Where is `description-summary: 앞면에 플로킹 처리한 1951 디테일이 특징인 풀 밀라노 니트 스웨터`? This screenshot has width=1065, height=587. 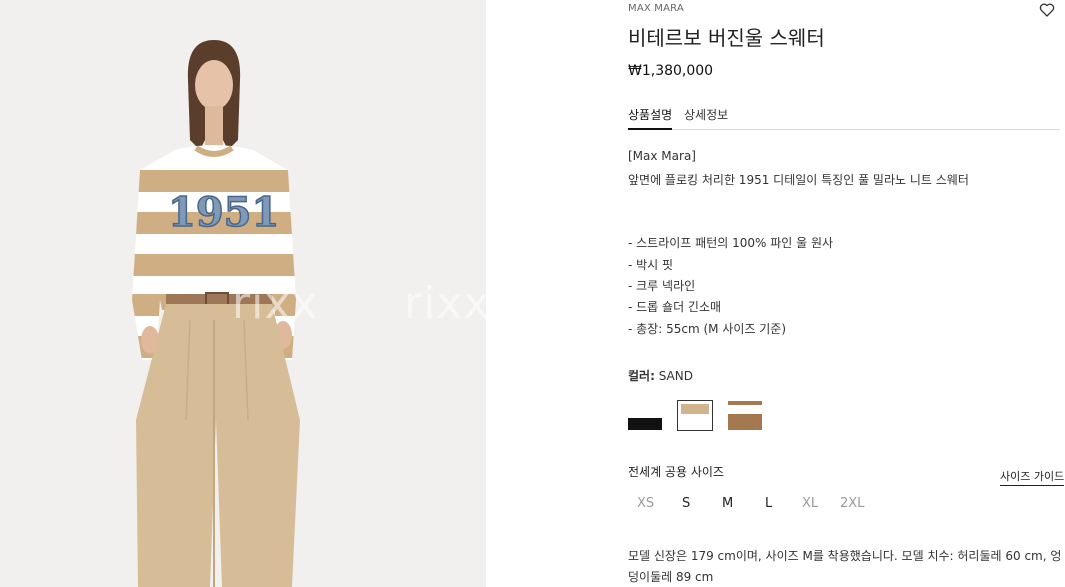 description-summary: 앞면에 플로킹 처리한 1951 디테일이 특징인 풀 밀라노 니트 스웨터 is located at coordinates (798, 180).